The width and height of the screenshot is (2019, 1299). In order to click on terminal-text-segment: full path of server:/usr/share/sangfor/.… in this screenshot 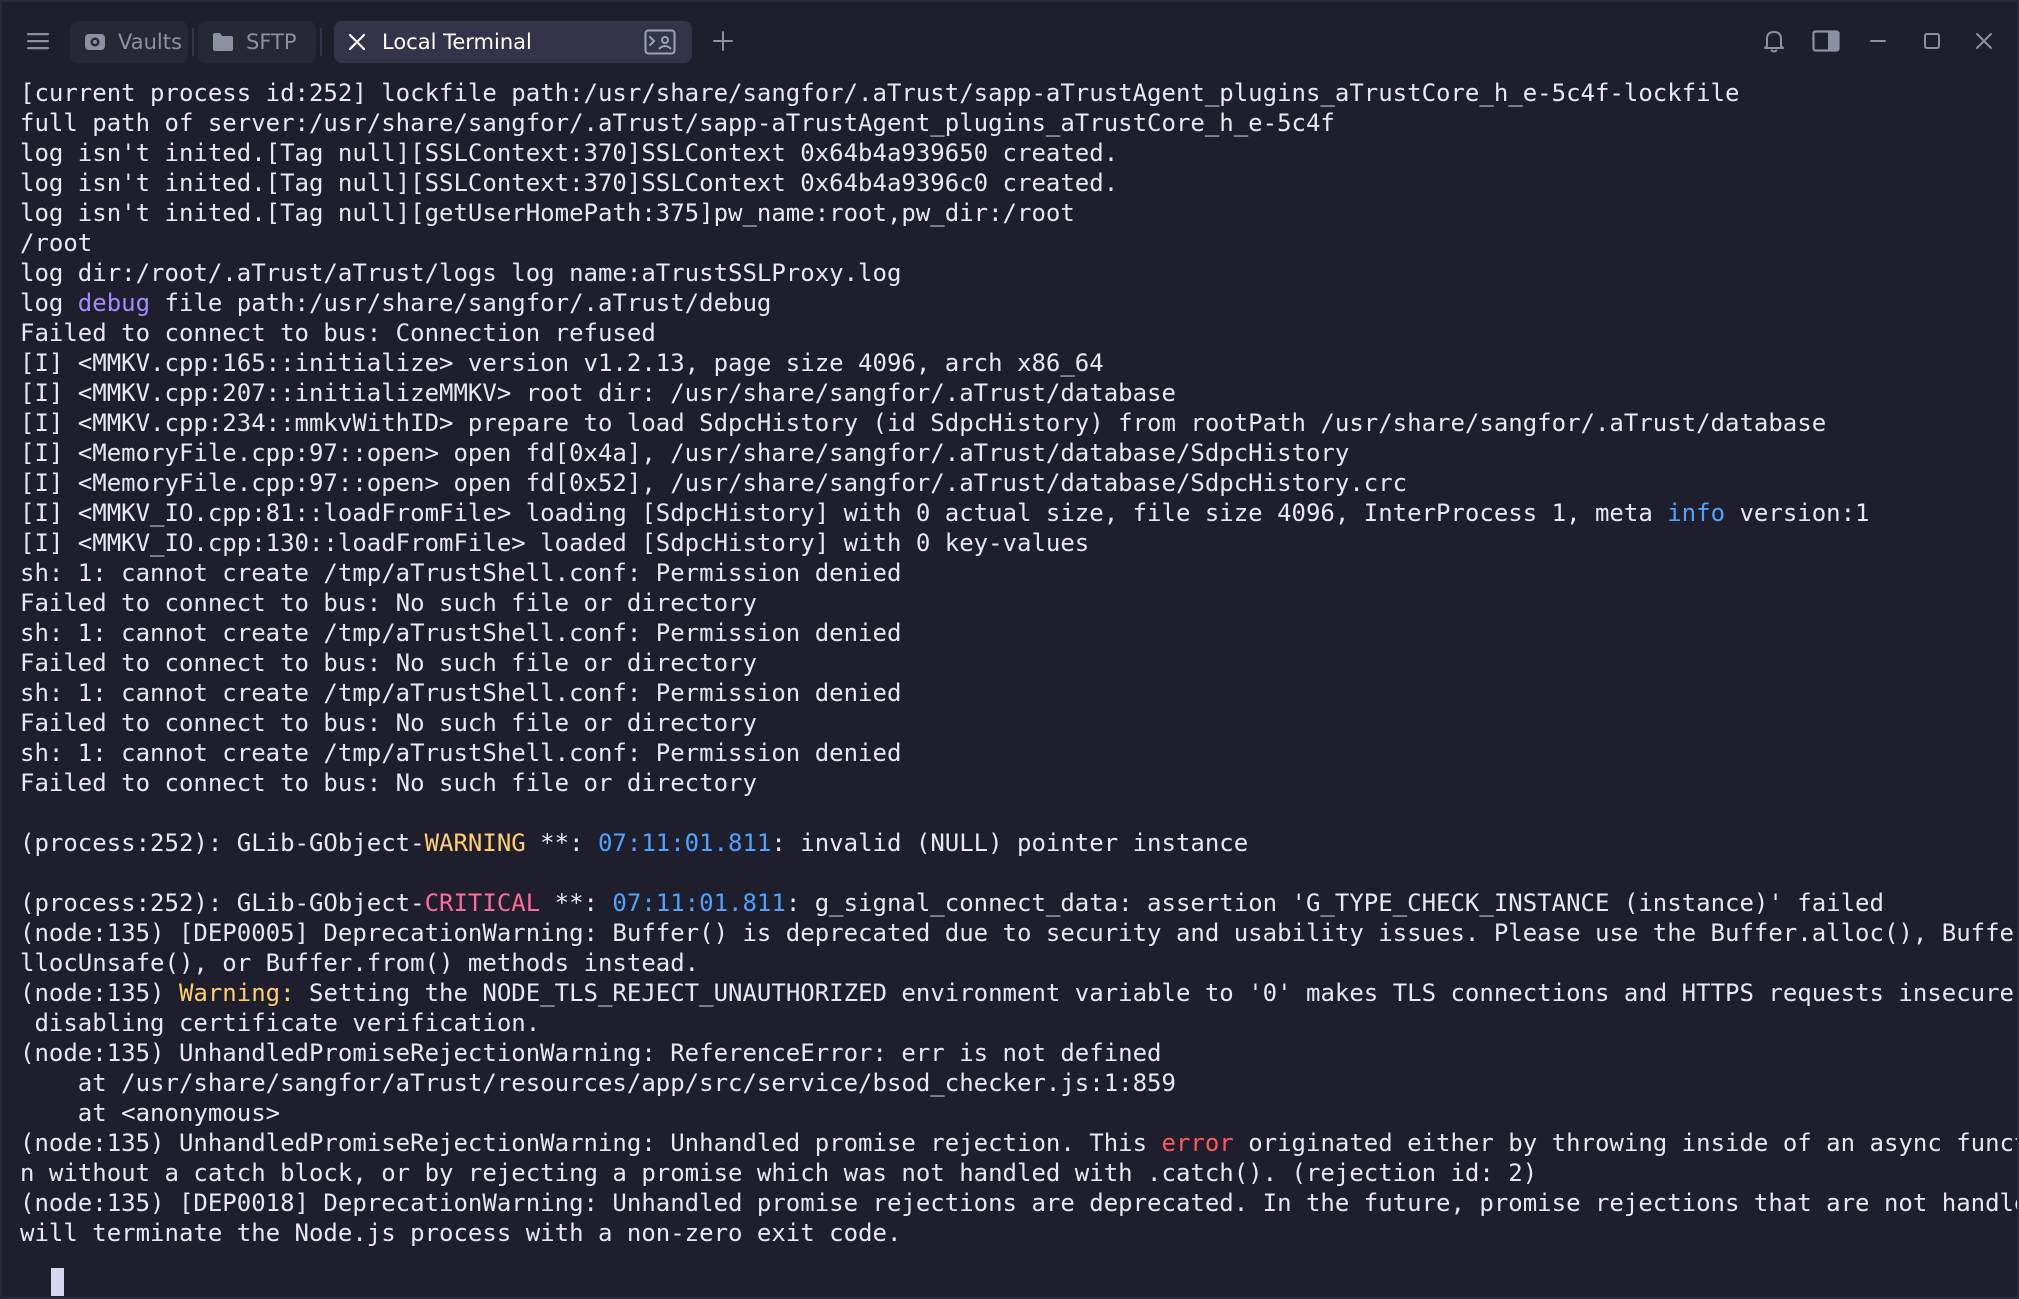, I will do `click(677, 123)`.